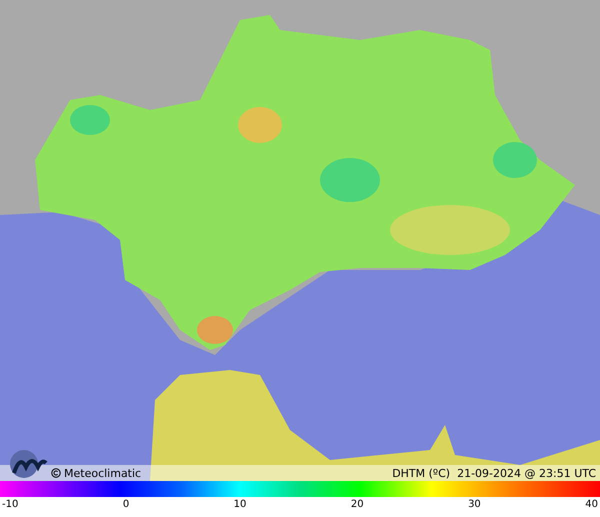 This screenshot has height=517, width=600. I want to click on scale-label: 10, so click(240, 505).